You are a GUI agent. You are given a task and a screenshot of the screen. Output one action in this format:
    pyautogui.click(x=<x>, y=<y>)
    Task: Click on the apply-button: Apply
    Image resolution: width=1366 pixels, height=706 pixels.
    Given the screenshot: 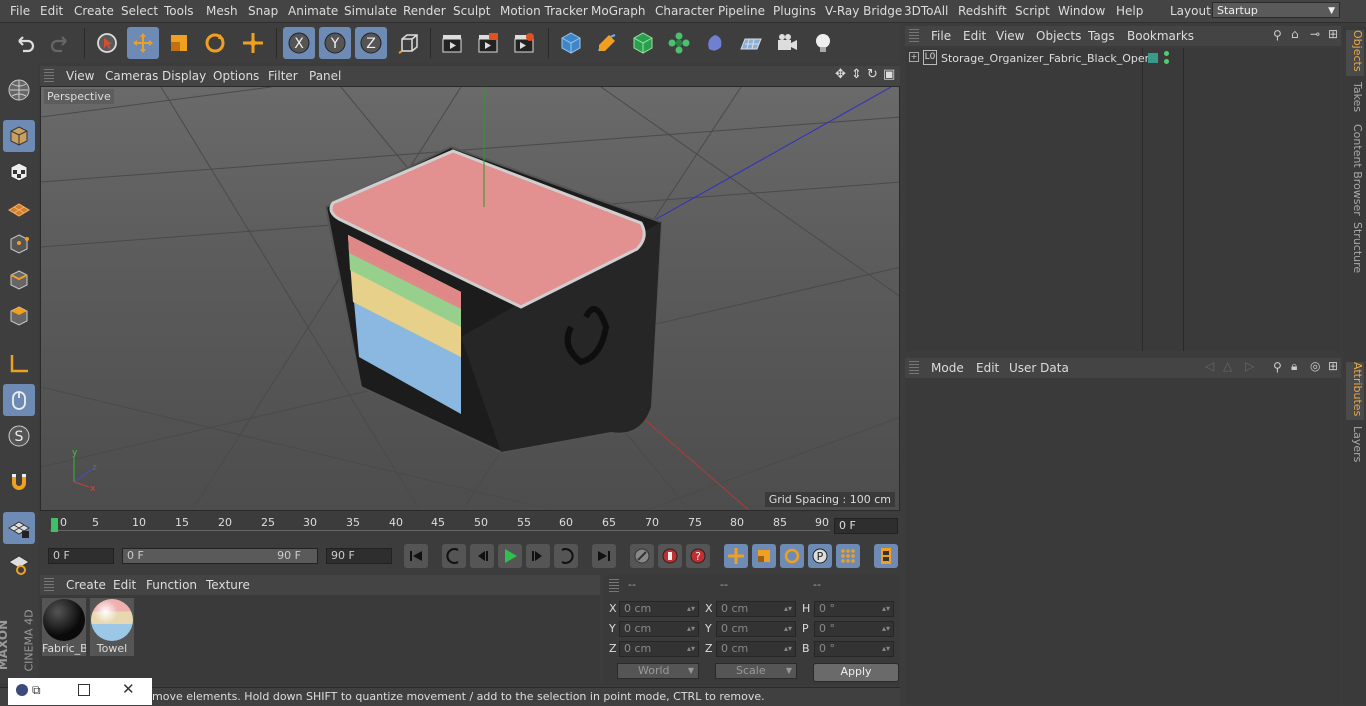 What is the action you would take?
    pyautogui.click(x=856, y=672)
    